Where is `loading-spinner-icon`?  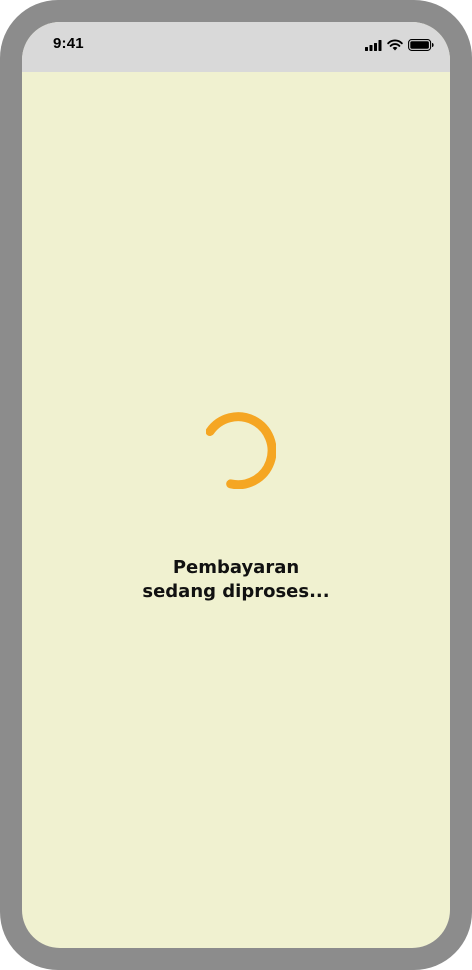
loading-spinner-icon is located at coordinates (241, 450).